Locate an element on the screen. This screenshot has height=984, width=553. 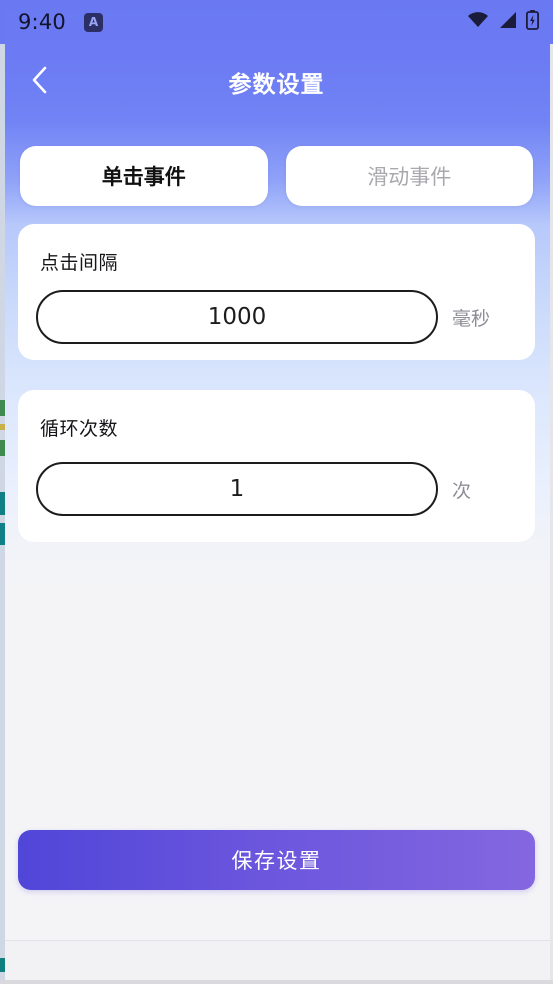
app-header: 参数设置 is located at coordinates (276, 82).